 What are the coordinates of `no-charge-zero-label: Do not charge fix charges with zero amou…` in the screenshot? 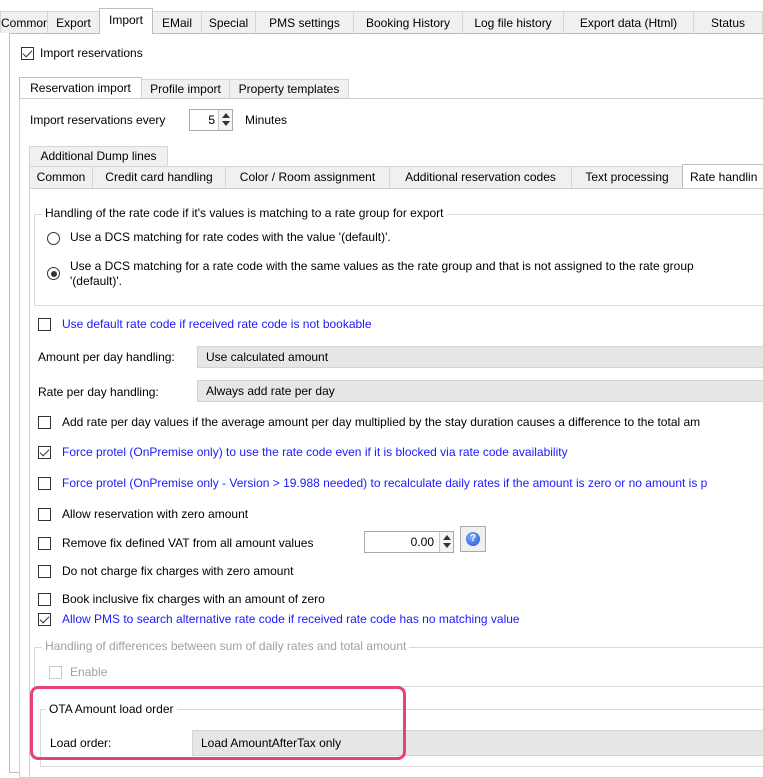 It's located at (178, 571).